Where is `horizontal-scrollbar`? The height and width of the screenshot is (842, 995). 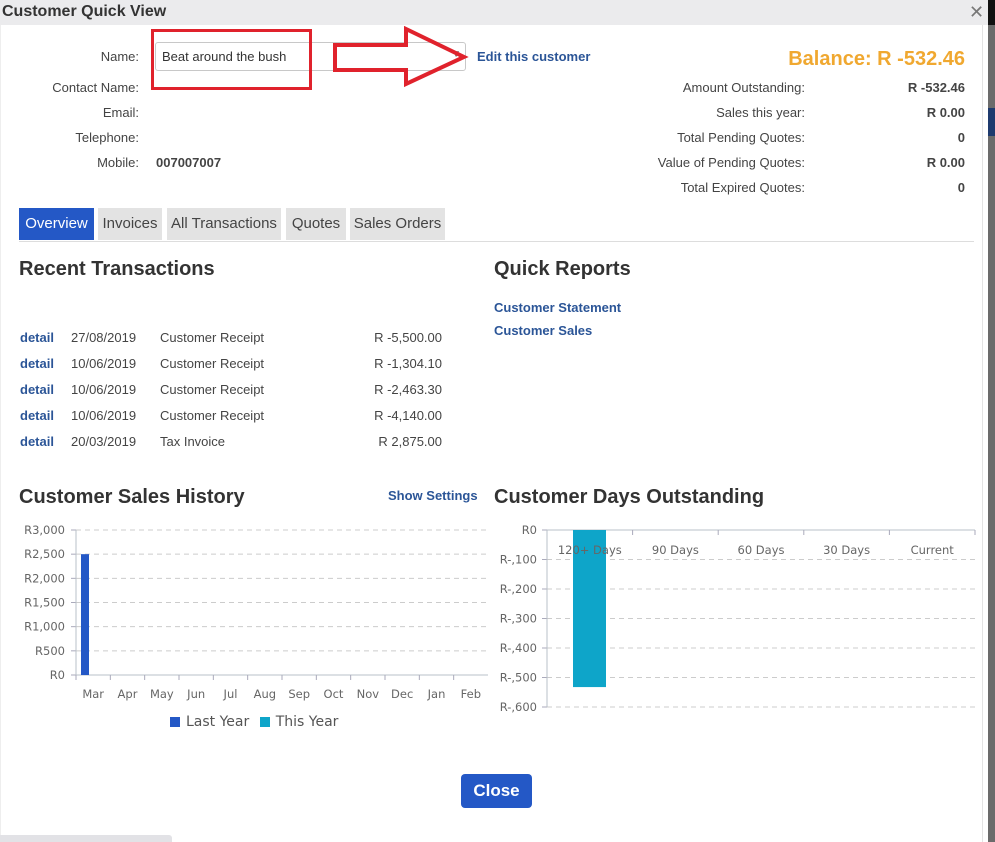 horizontal-scrollbar is located at coordinates (86, 838).